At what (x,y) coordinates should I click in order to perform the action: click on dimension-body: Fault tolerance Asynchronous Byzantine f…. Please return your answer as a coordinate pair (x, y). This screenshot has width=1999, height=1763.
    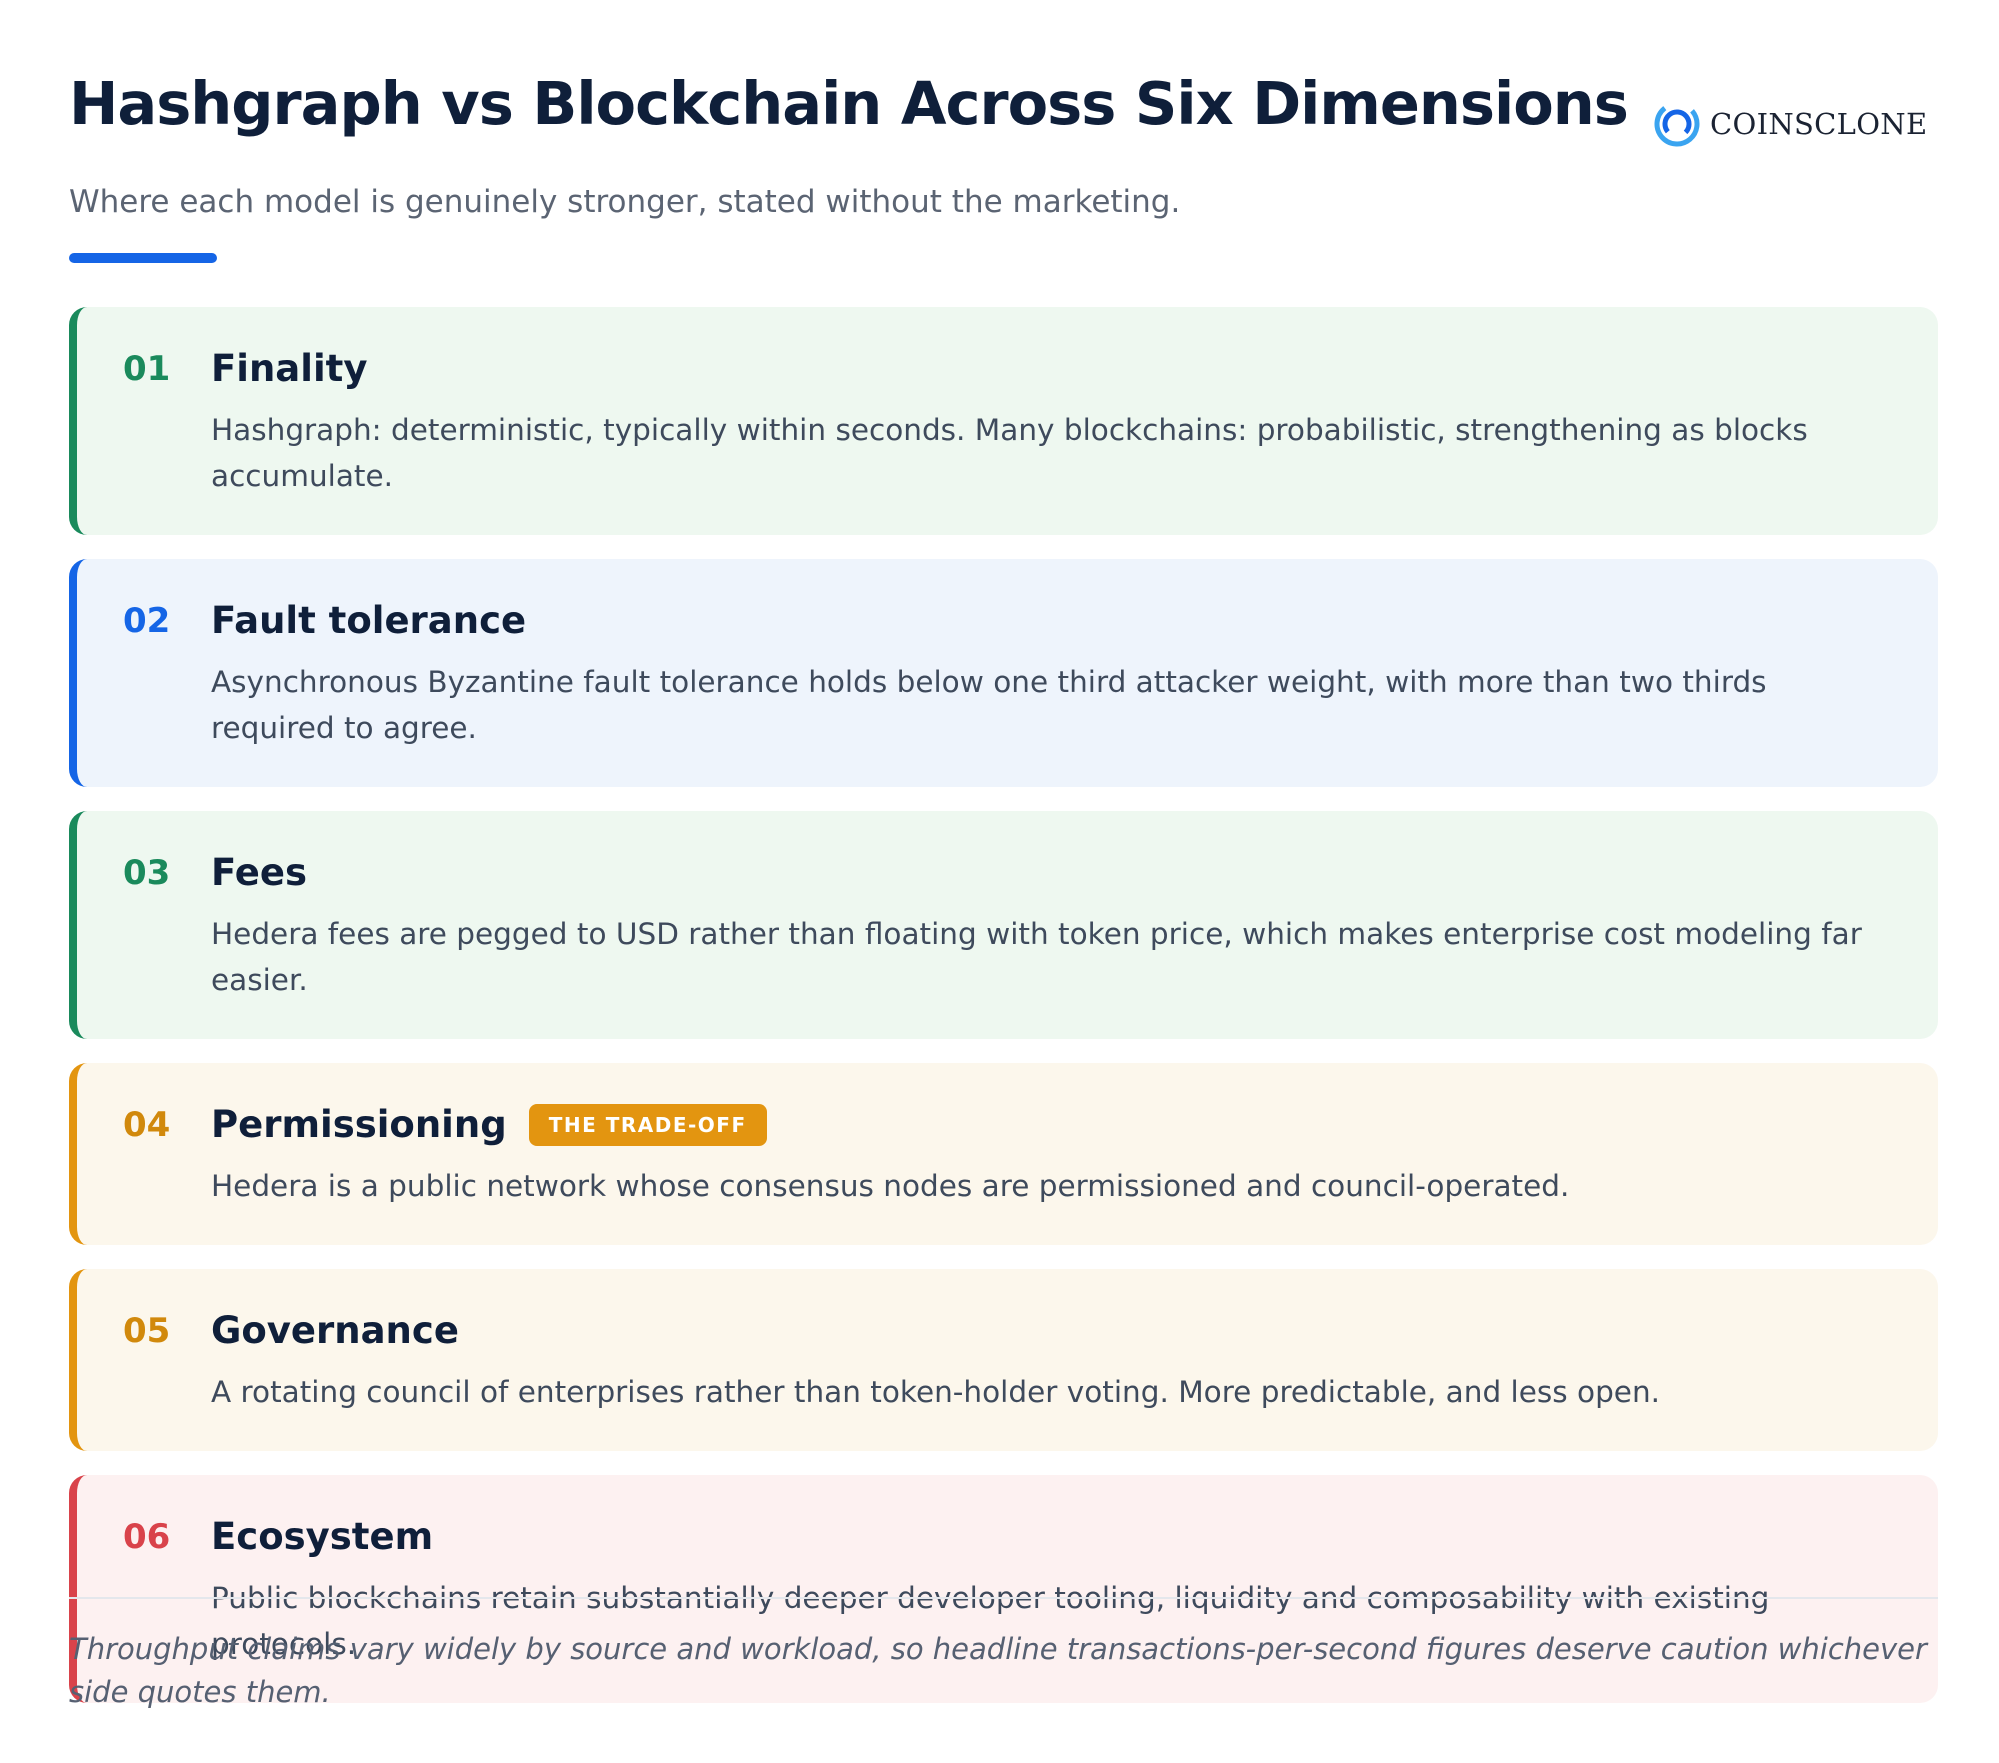
    Looking at the image, I should click on (1044, 673).